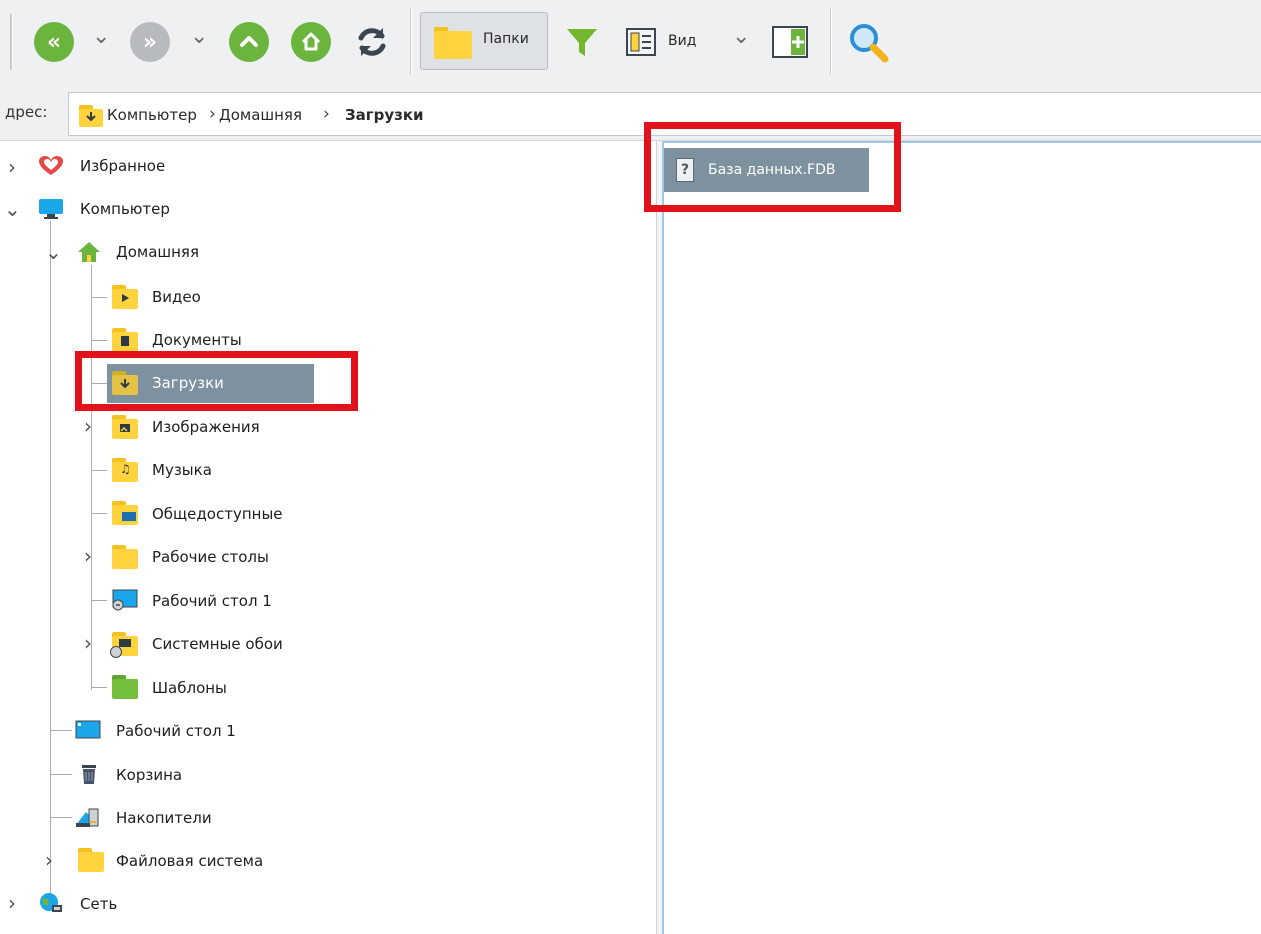 This screenshot has width=1261, height=934. Describe the element at coordinates (190, 861) in the screenshot. I see `tree-item-label: Файловая система` at that location.